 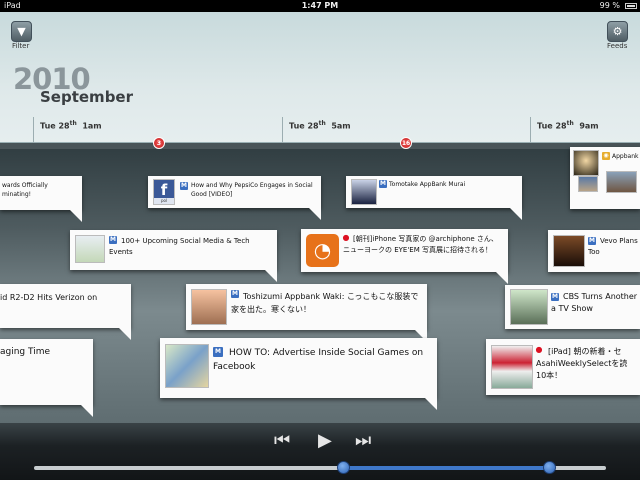 I want to click on next-icon: ⏭, so click(x=363, y=440).